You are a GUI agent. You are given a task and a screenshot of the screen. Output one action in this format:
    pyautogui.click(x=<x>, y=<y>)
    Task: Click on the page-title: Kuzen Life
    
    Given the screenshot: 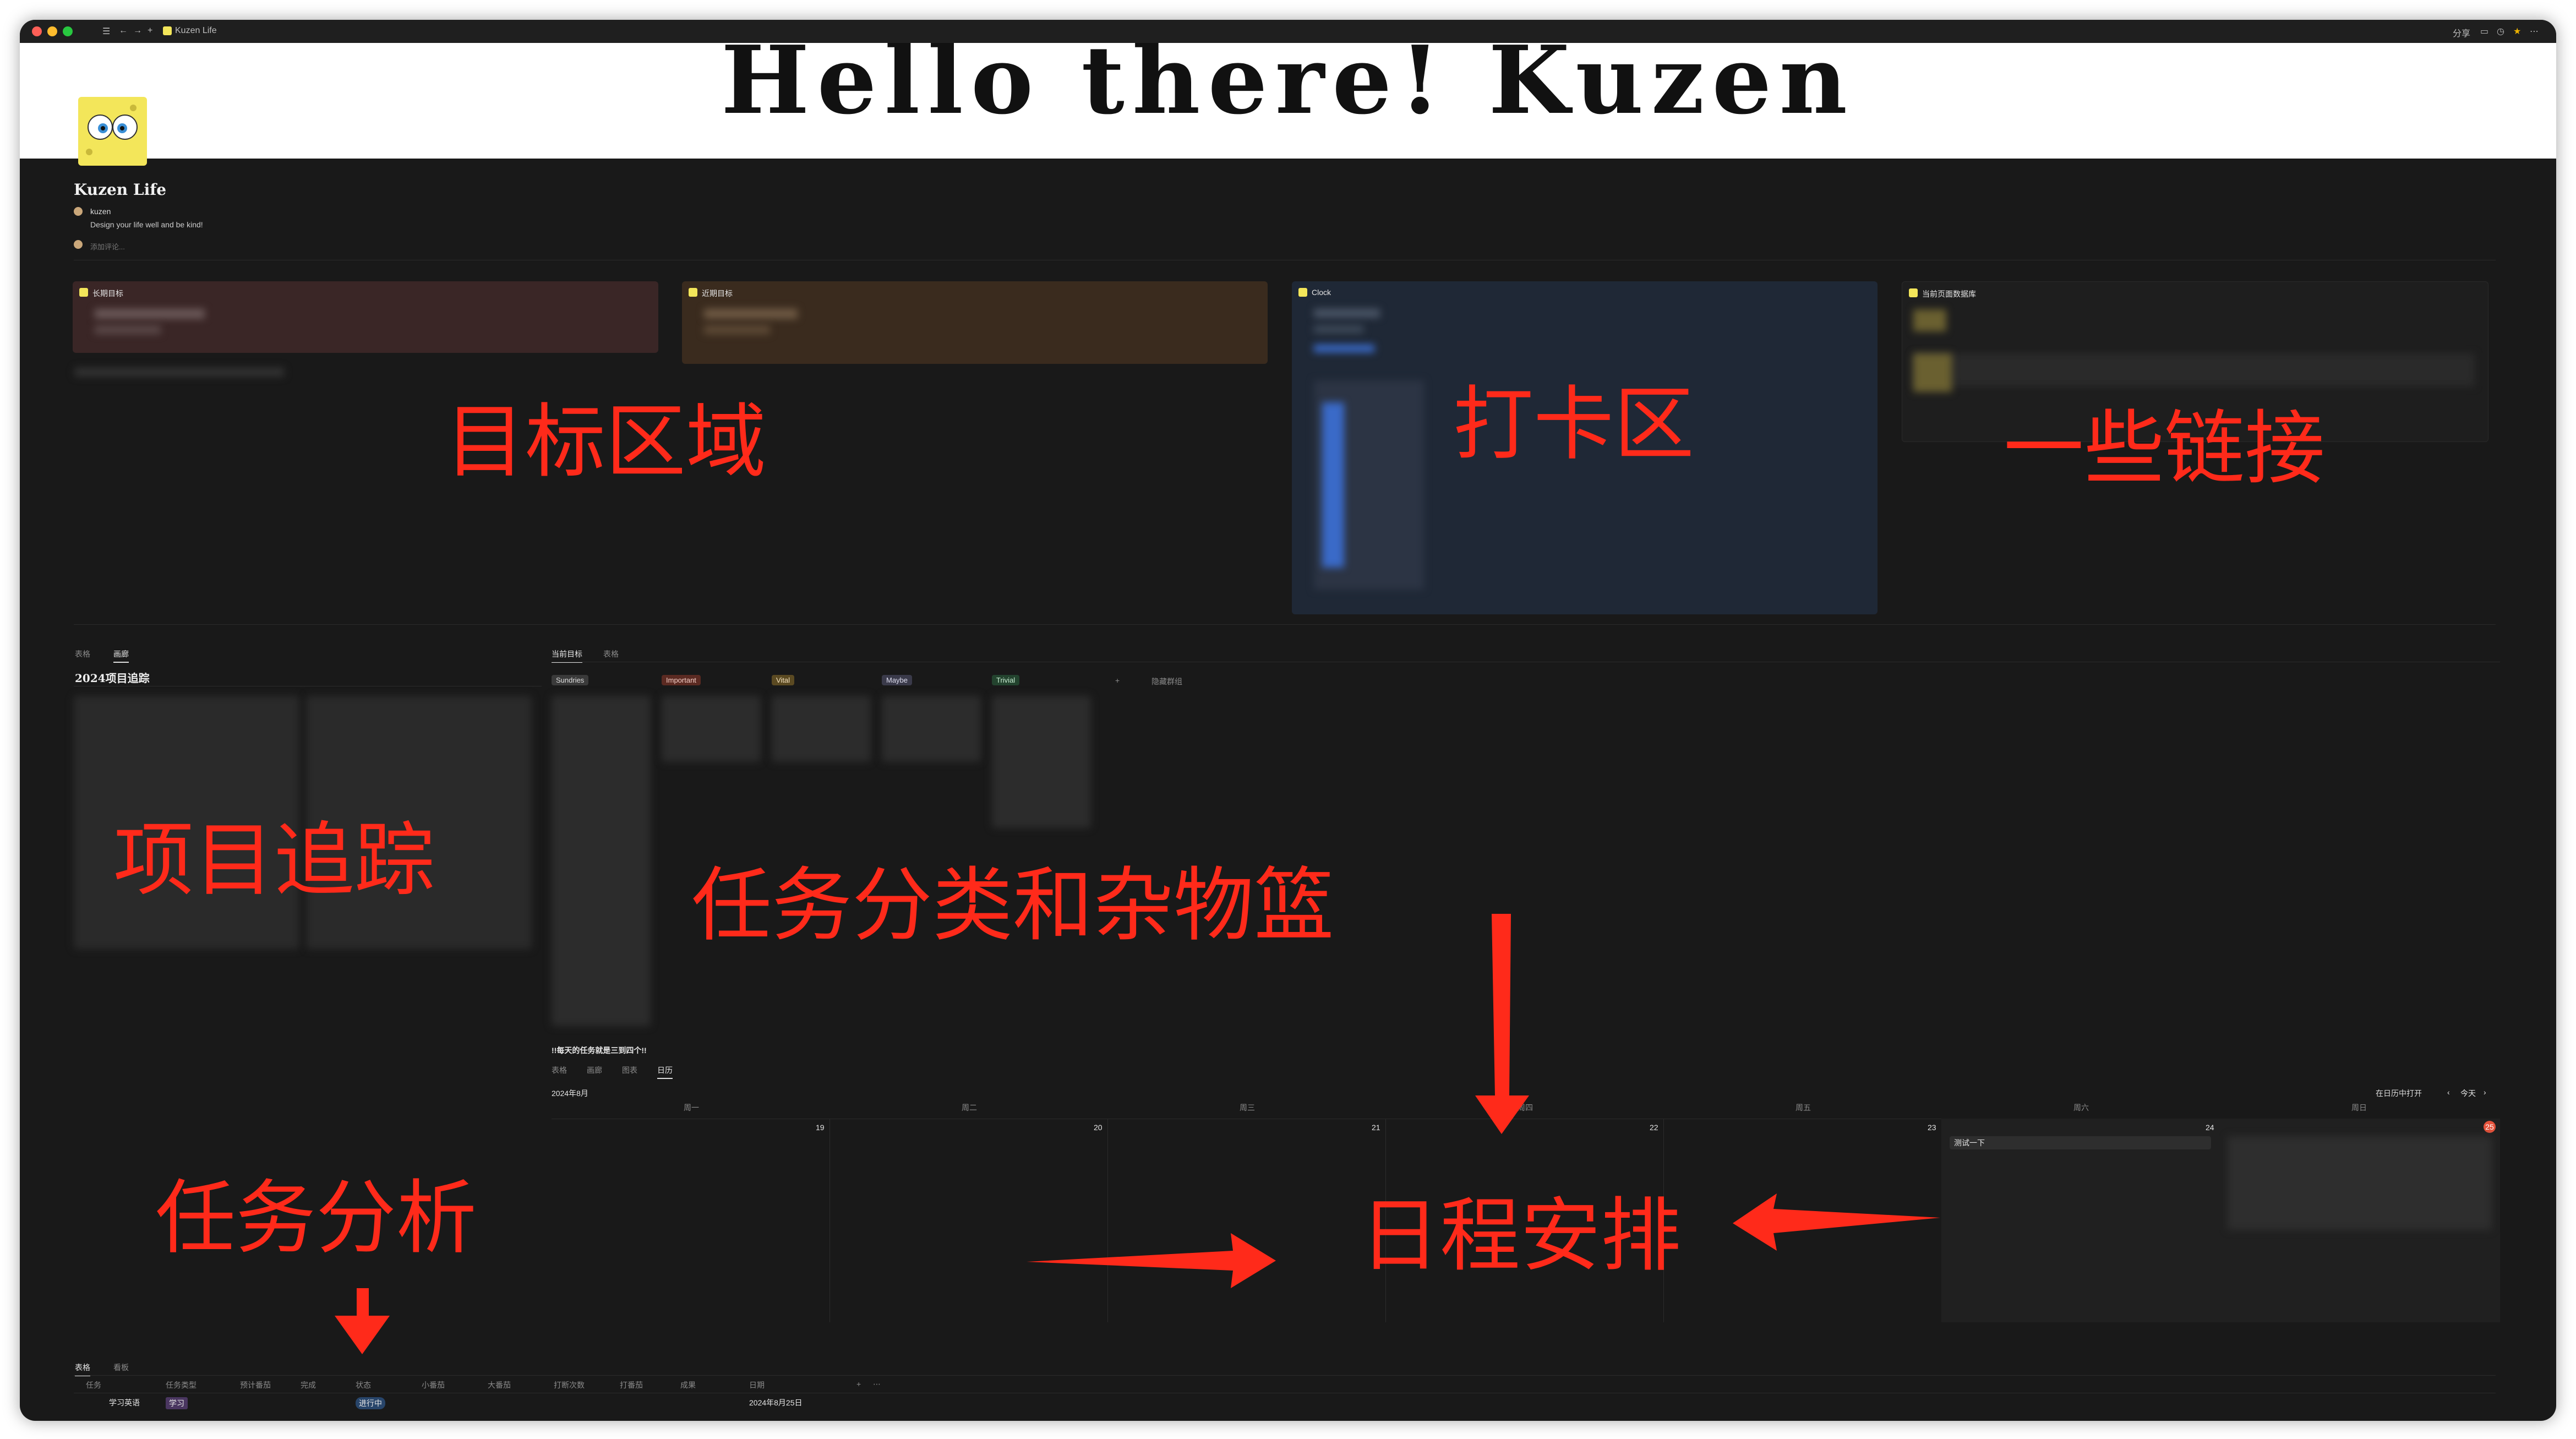 What is the action you would take?
    pyautogui.click(x=120, y=190)
    